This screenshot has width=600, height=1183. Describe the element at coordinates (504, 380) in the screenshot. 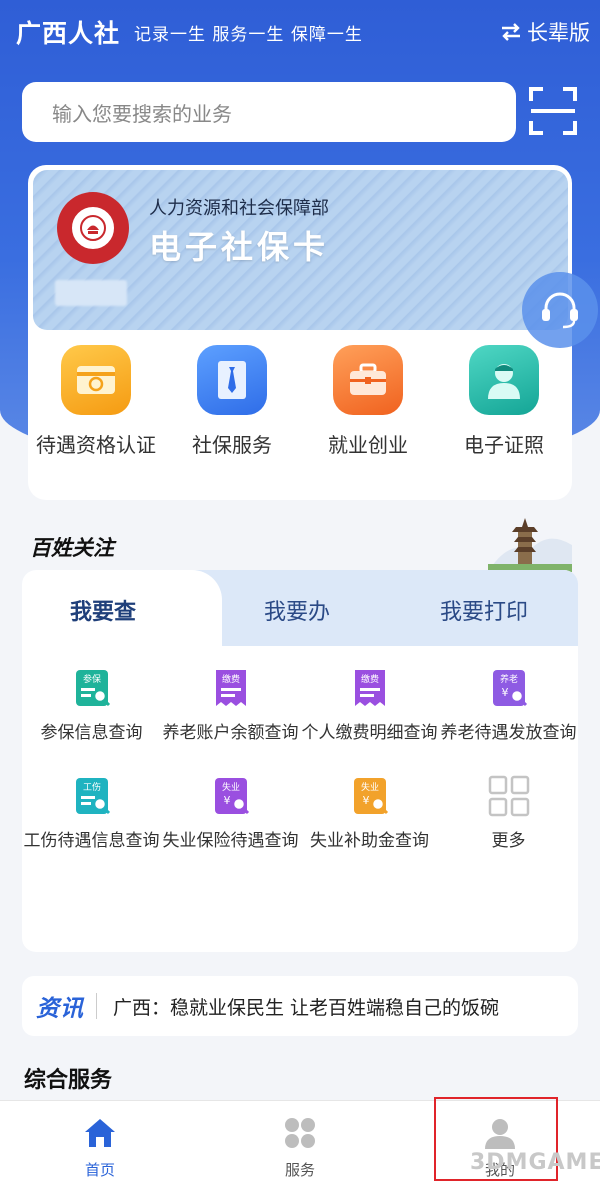

I see `person-badge-icon` at that location.